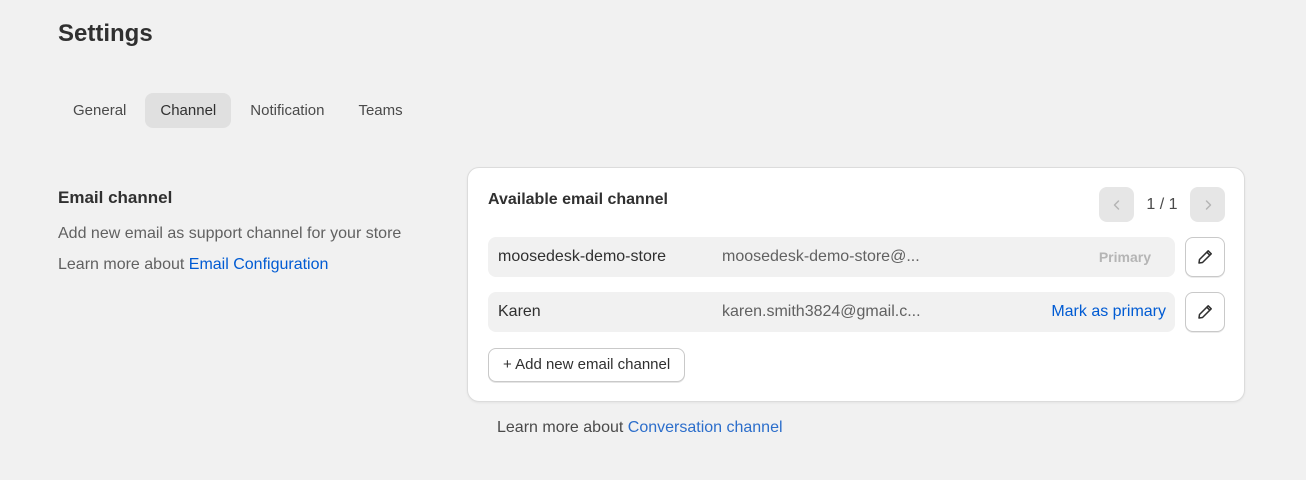 The height and width of the screenshot is (480, 1306). Describe the element at coordinates (99, 110) in the screenshot. I see `tab-general: General` at that location.